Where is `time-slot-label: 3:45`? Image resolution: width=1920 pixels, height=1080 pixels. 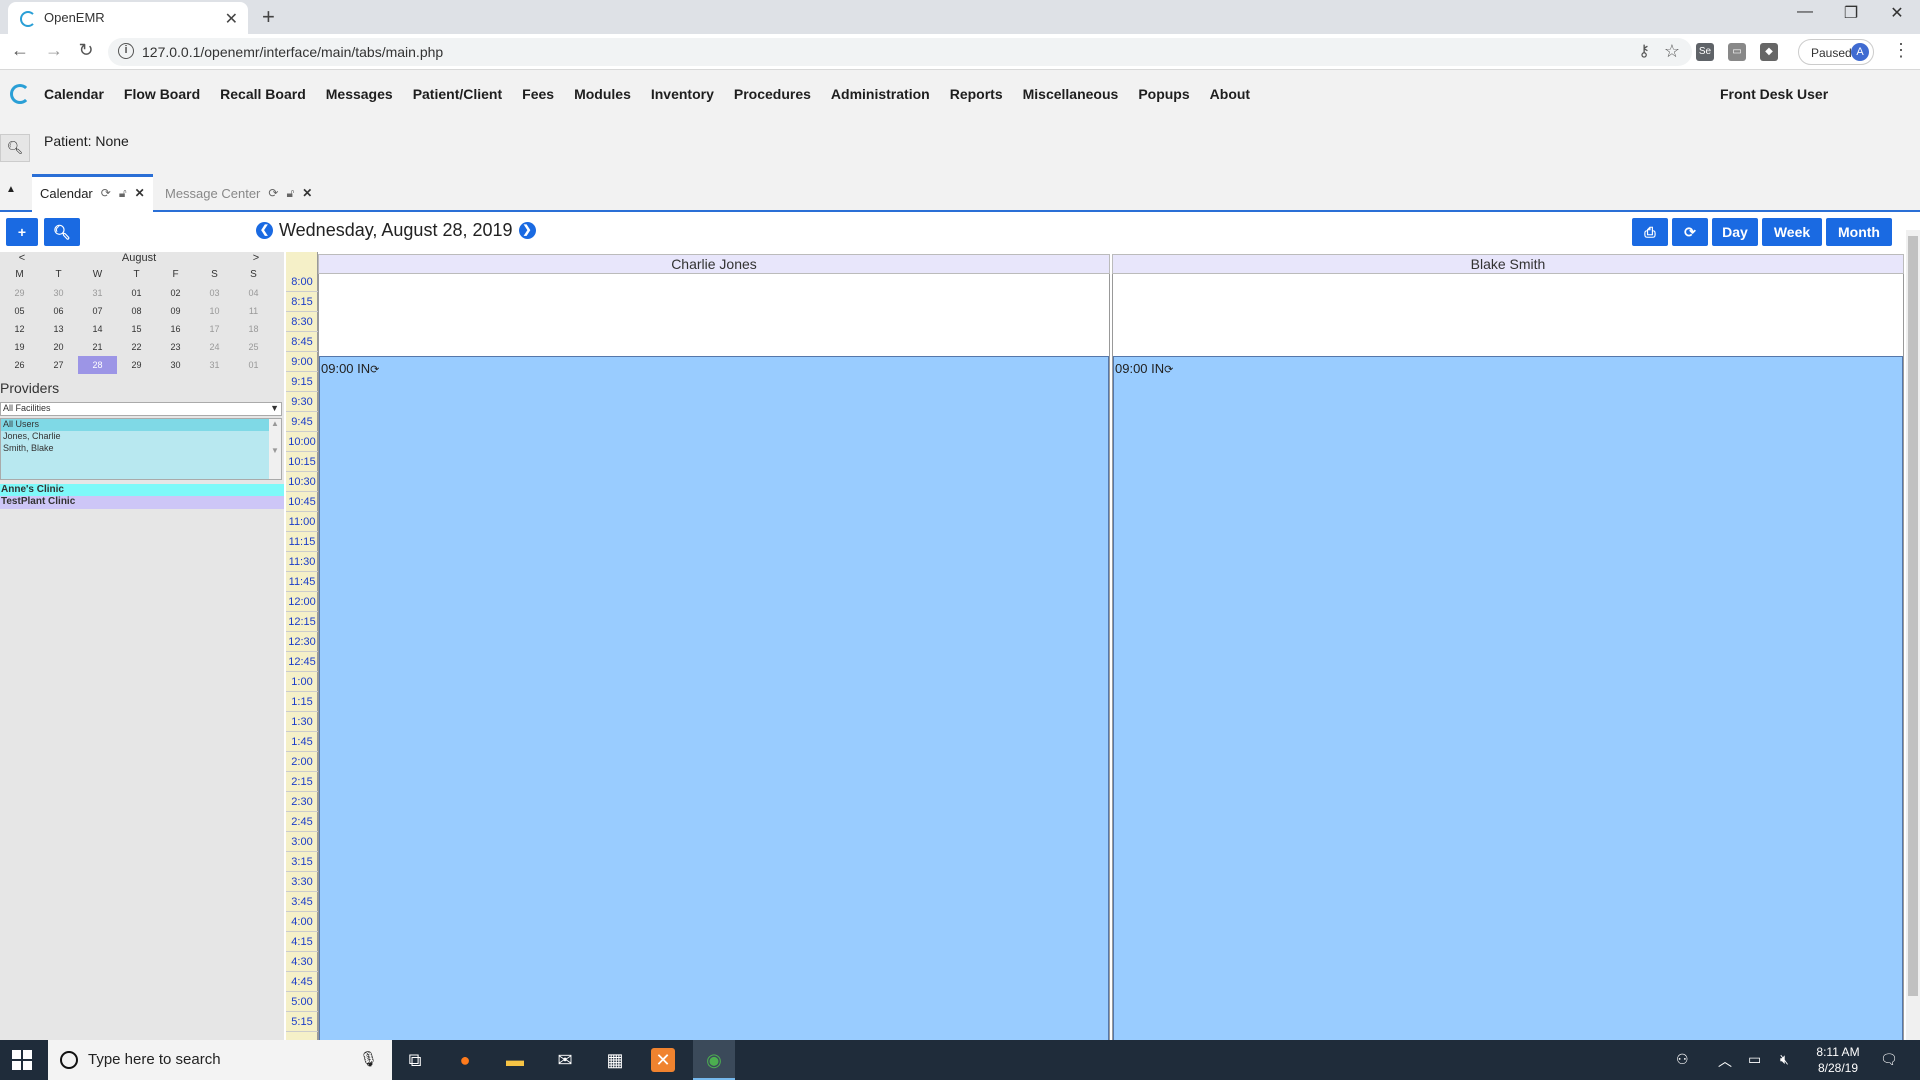
time-slot-label: 3:45 is located at coordinates (302, 902).